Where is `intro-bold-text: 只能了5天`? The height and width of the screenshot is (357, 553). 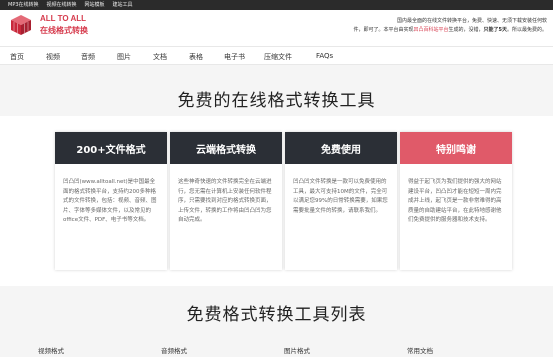
intro-bold-text: 只能了5天 is located at coordinates (495, 30).